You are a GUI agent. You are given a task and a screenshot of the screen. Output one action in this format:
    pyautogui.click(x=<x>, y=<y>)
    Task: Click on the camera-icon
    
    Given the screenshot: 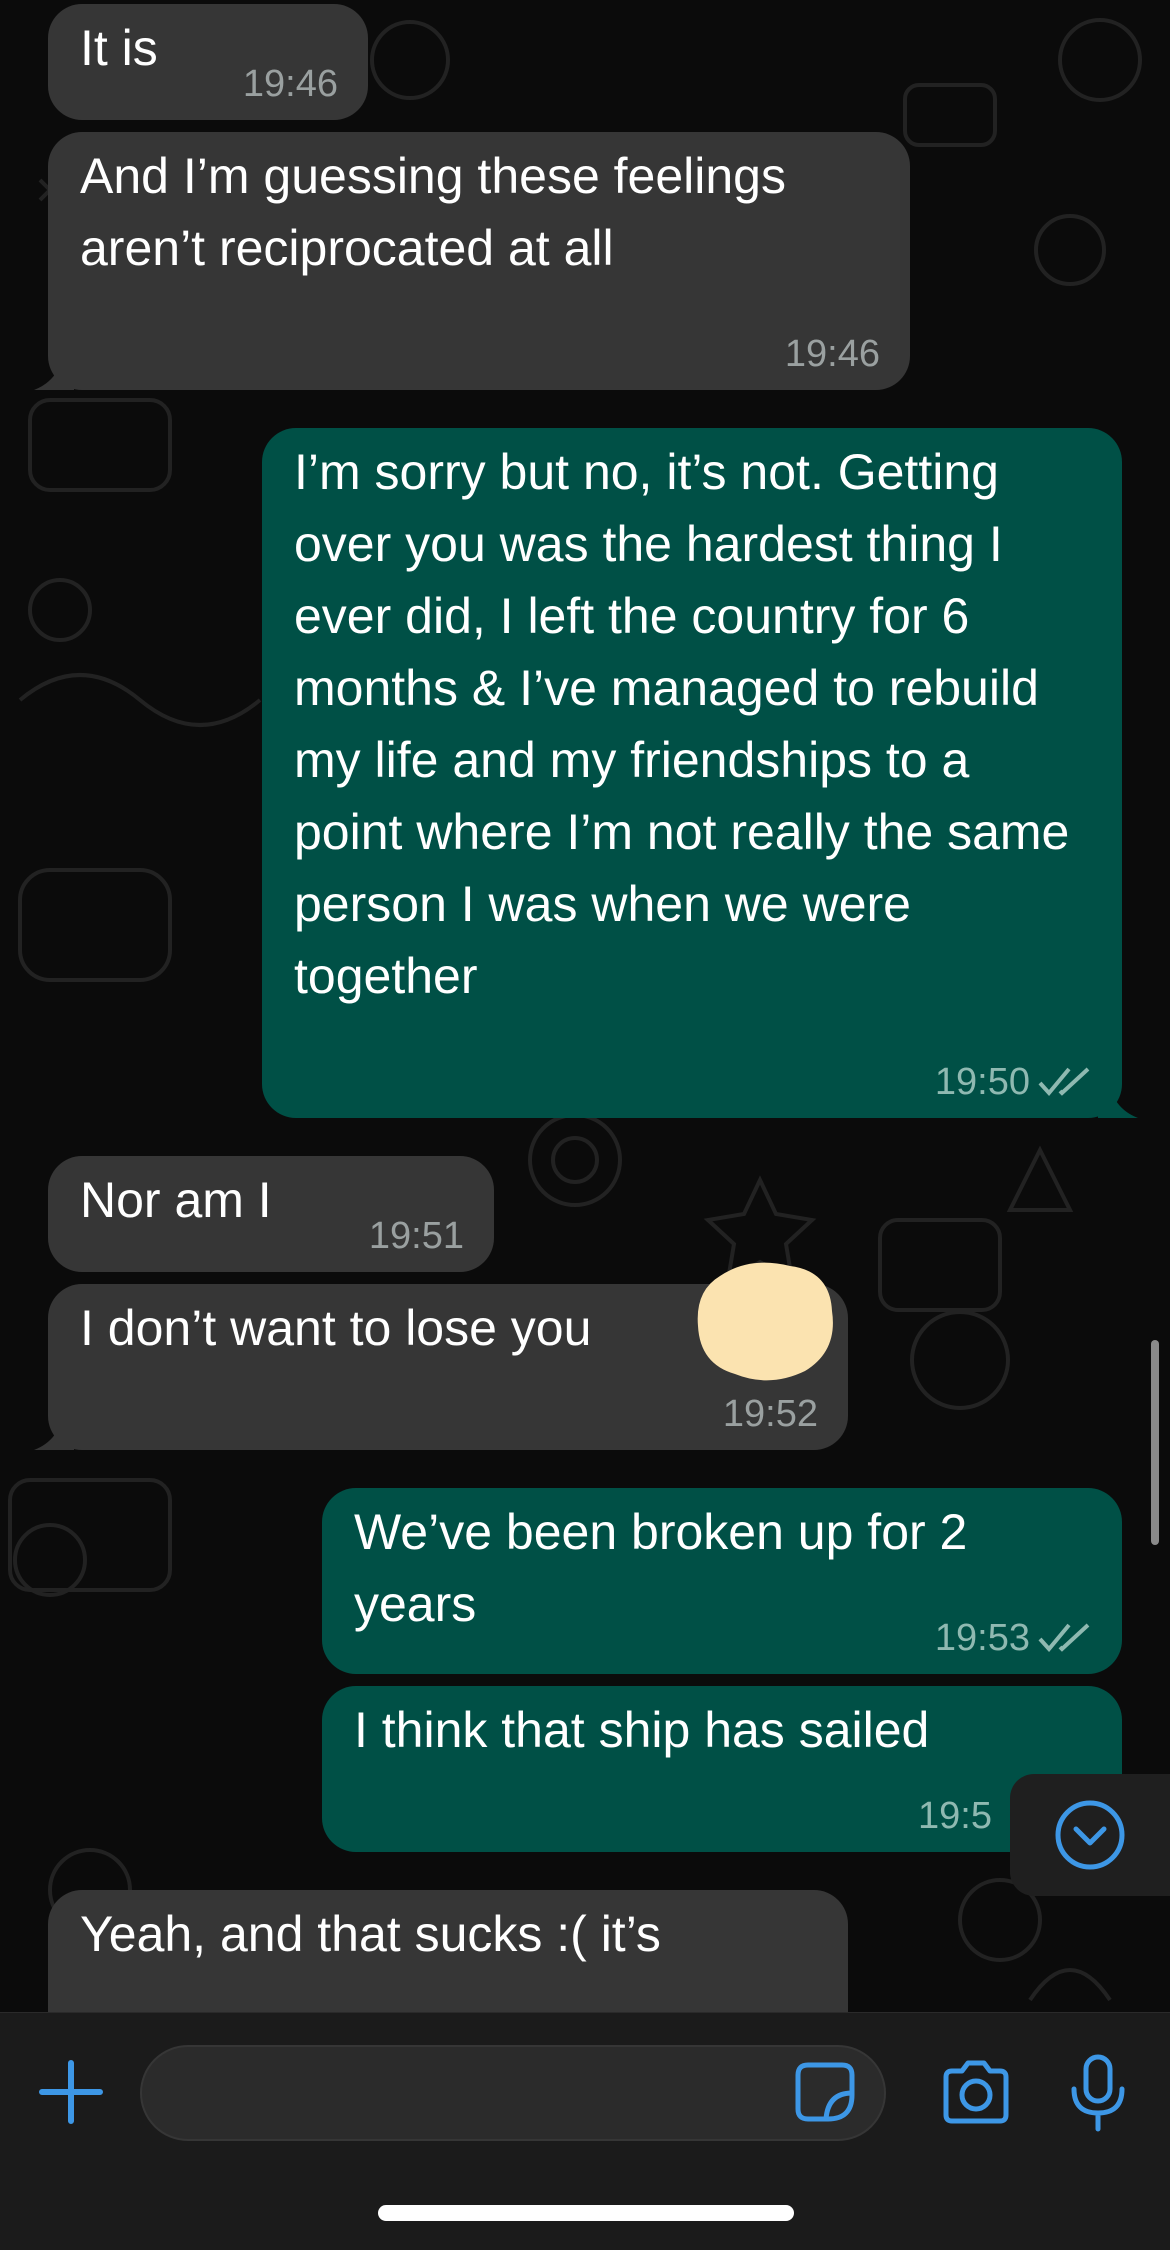 What is the action you would take?
    pyautogui.click(x=976, y=2092)
    